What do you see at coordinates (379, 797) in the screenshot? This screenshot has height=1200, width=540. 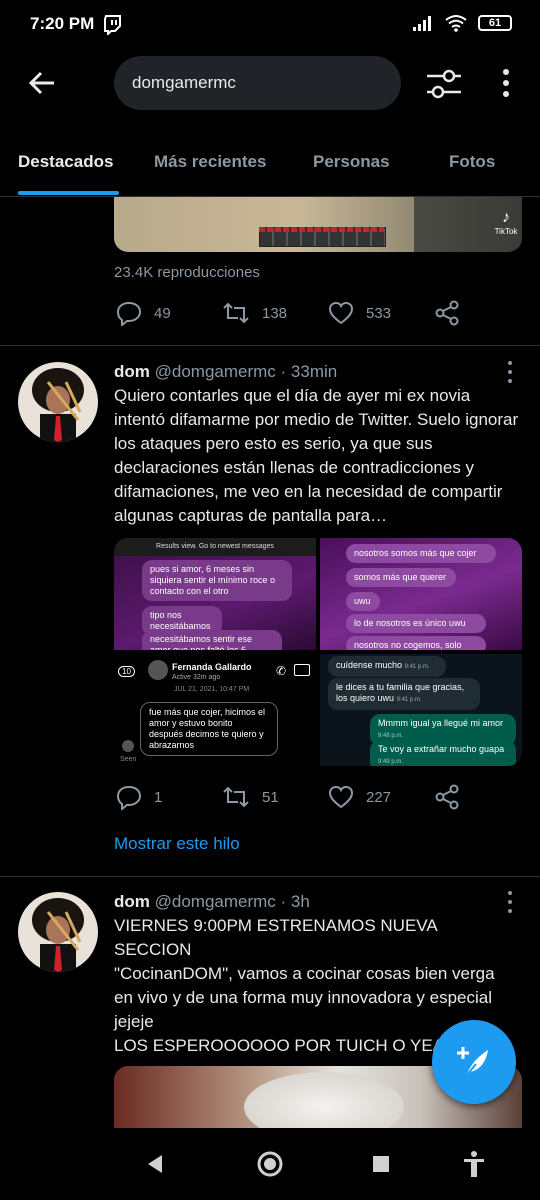 I see `like-count: 227` at bounding box center [379, 797].